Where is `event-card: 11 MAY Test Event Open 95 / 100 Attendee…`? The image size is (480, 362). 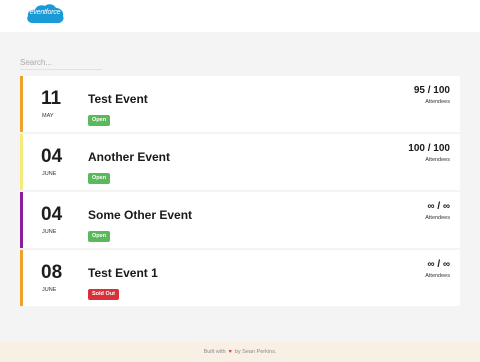 event-card: 11 MAY Test Event Open 95 / 100 Attendee… is located at coordinates (240, 104).